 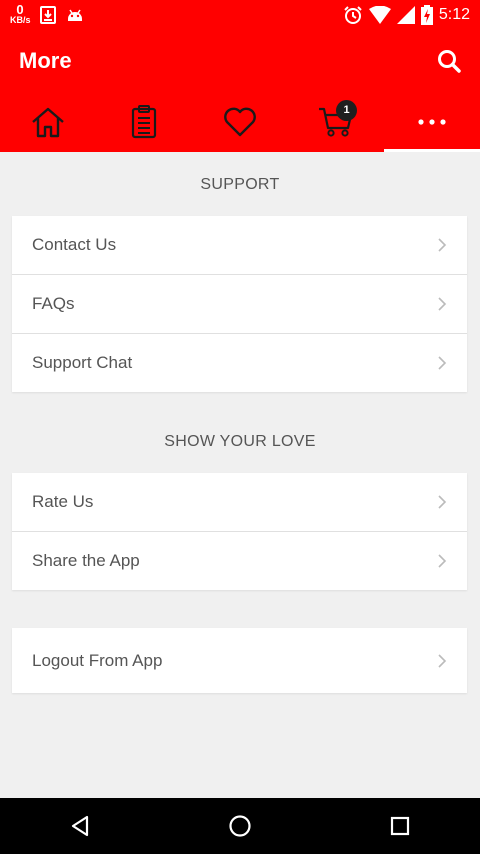 I want to click on clipboard-icon, so click(x=144, y=122).